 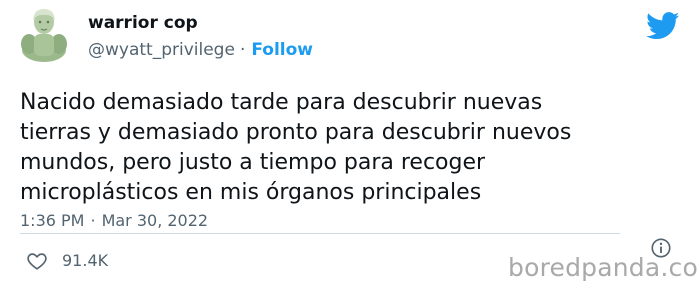 What do you see at coordinates (200, 23) in the screenshot?
I see `display-name: warrior cop` at bounding box center [200, 23].